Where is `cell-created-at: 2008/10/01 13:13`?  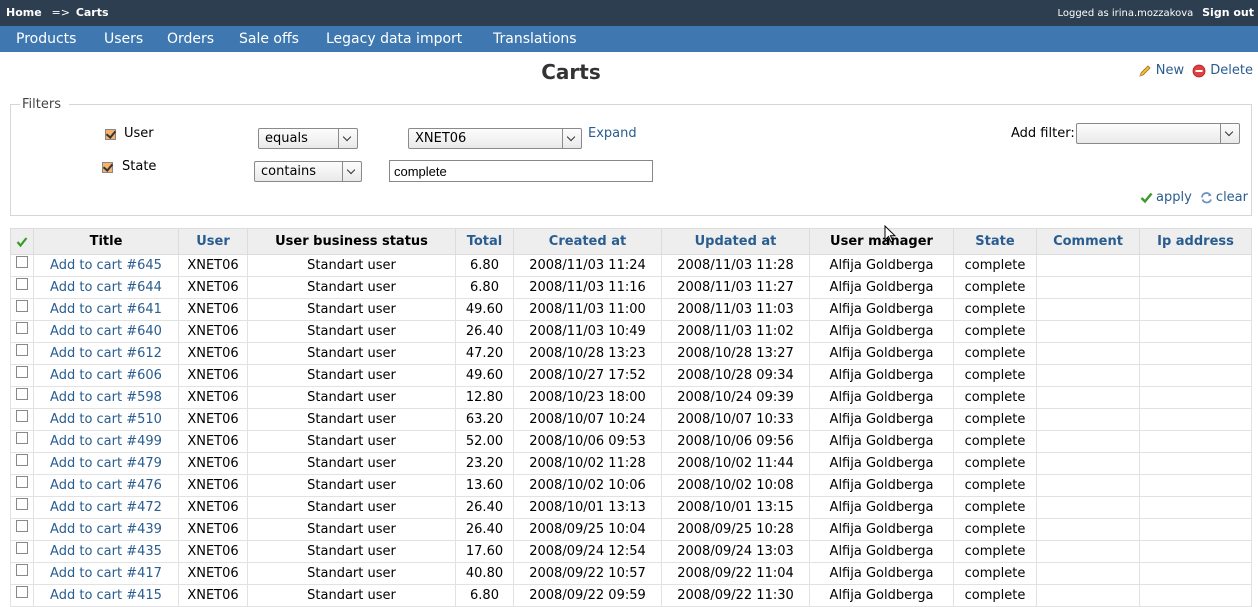
cell-created-at: 2008/10/01 13:13 is located at coordinates (587, 507).